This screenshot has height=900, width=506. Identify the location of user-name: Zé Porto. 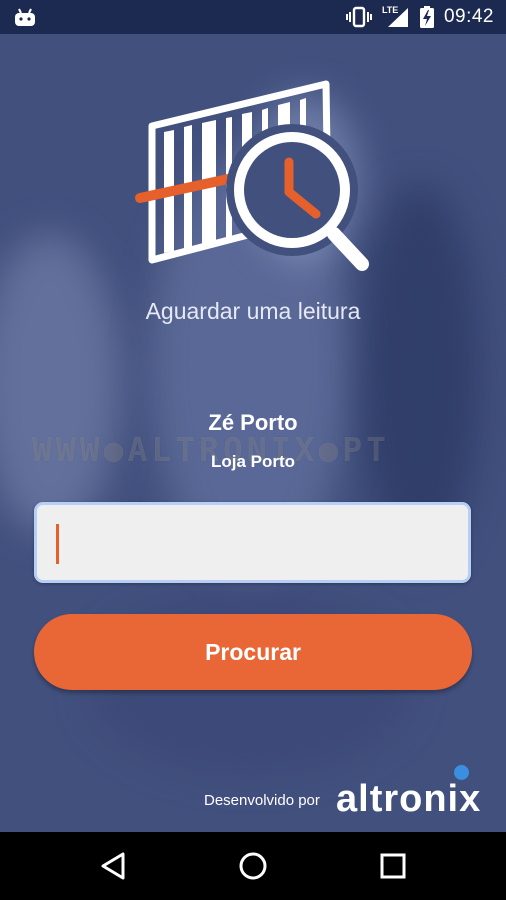
(253, 422).